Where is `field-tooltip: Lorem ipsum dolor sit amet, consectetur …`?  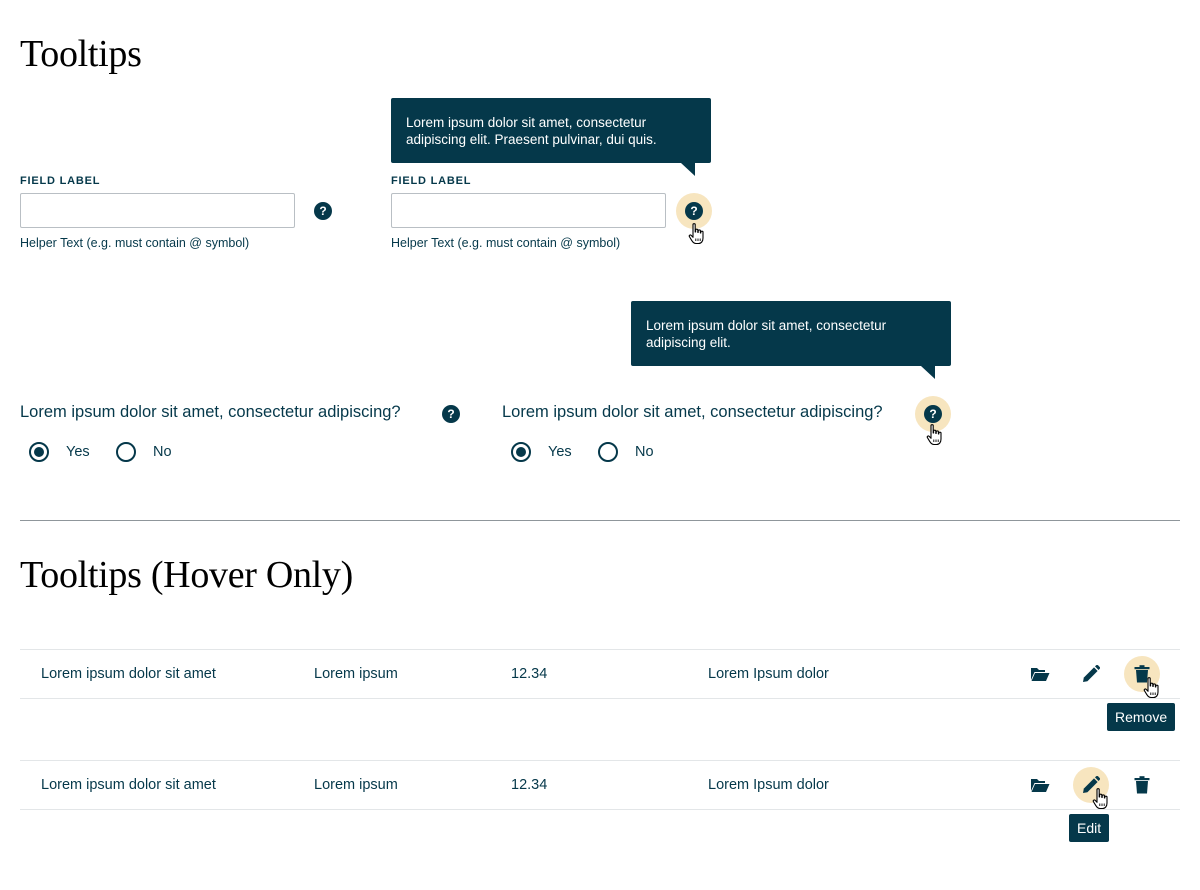 field-tooltip: Lorem ipsum dolor sit amet, consectetur … is located at coordinates (551, 137).